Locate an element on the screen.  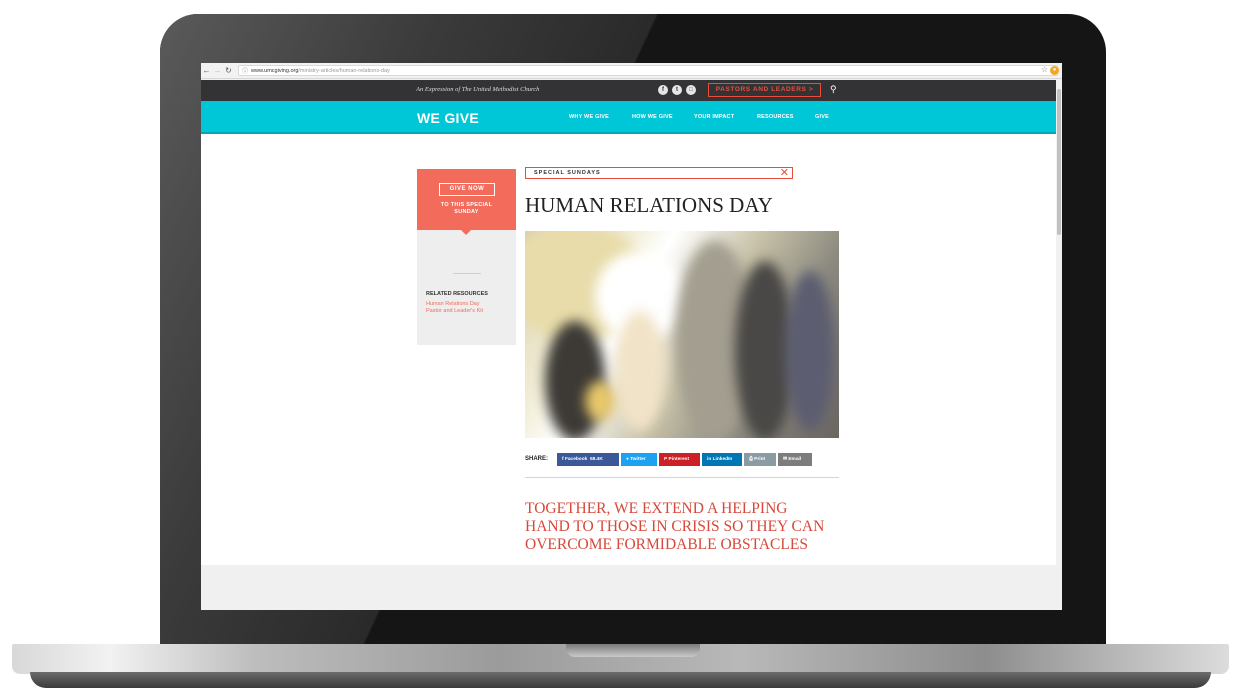
related-resource-link-line2: Pastor and Leader's Kit is located at coordinates (466, 311).